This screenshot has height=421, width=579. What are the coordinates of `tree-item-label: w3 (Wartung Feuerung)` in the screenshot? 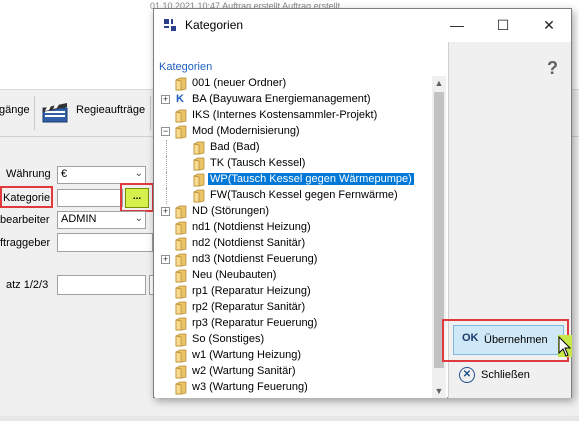 It's located at (250, 387).